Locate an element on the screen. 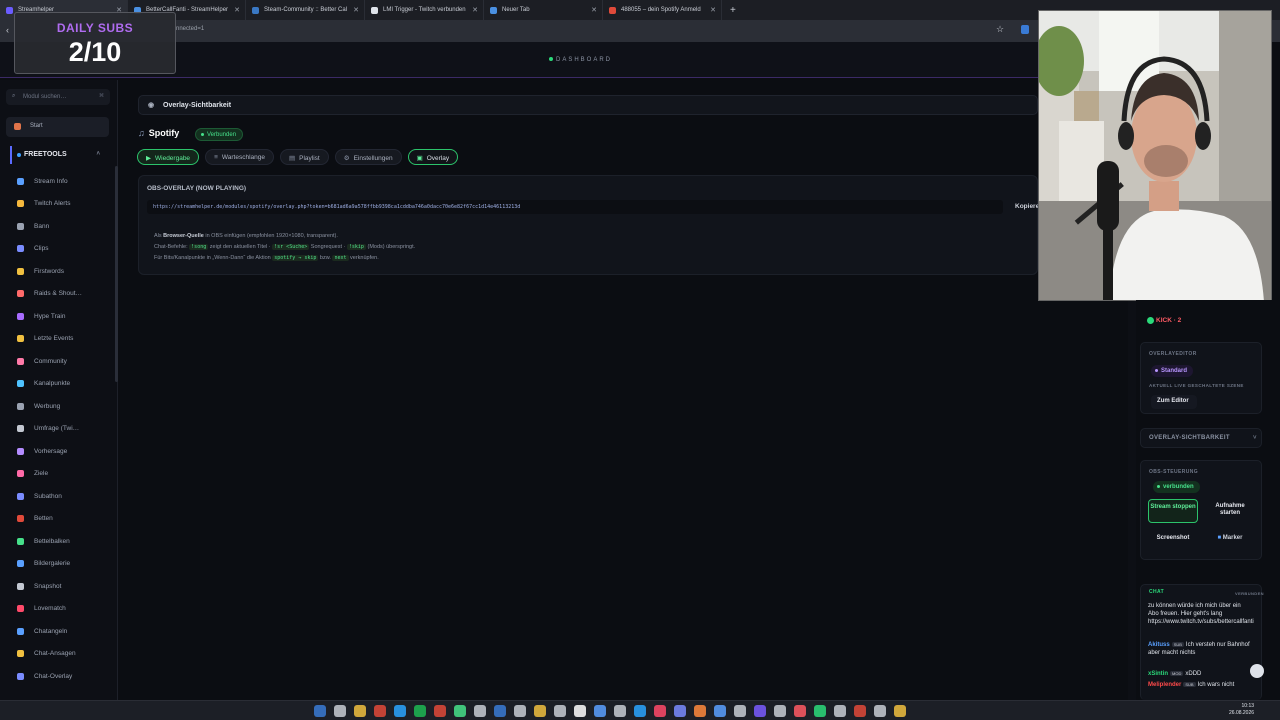  module-search-input: ⌕ Modul suchen… ⌘ is located at coordinates (58, 97).